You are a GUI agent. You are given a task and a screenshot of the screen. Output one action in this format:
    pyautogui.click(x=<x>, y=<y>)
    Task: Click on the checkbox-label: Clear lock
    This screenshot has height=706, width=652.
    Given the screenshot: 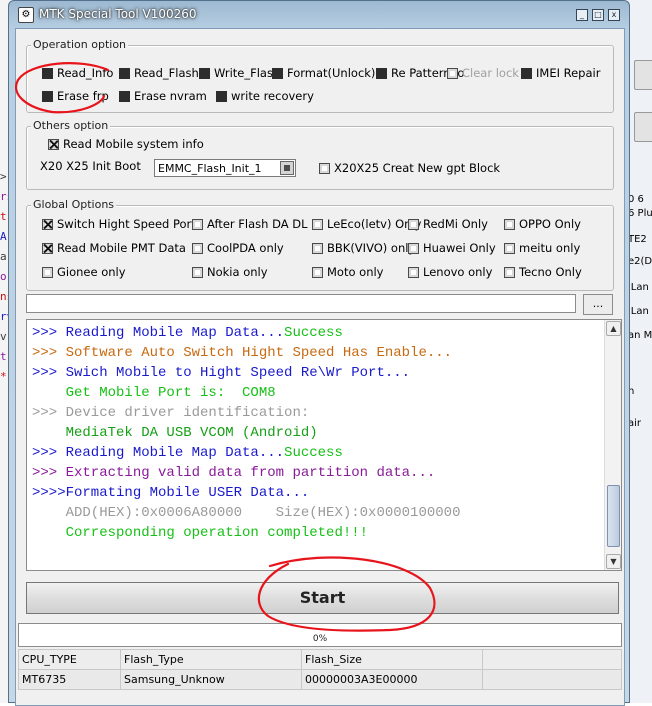 What is the action you would take?
    pyautogui.click(x=490, y=73)
    